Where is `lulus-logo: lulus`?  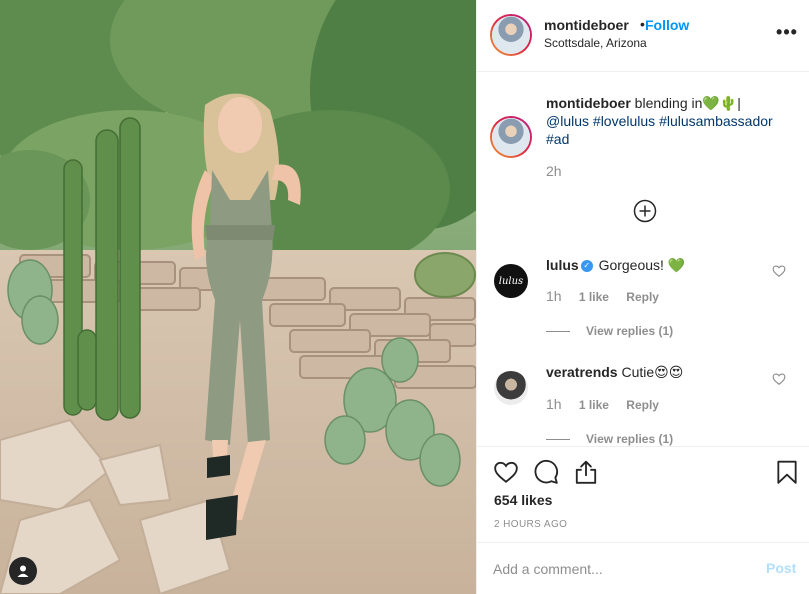 lulus-logo: lulus is located at coordinates (511, 281).